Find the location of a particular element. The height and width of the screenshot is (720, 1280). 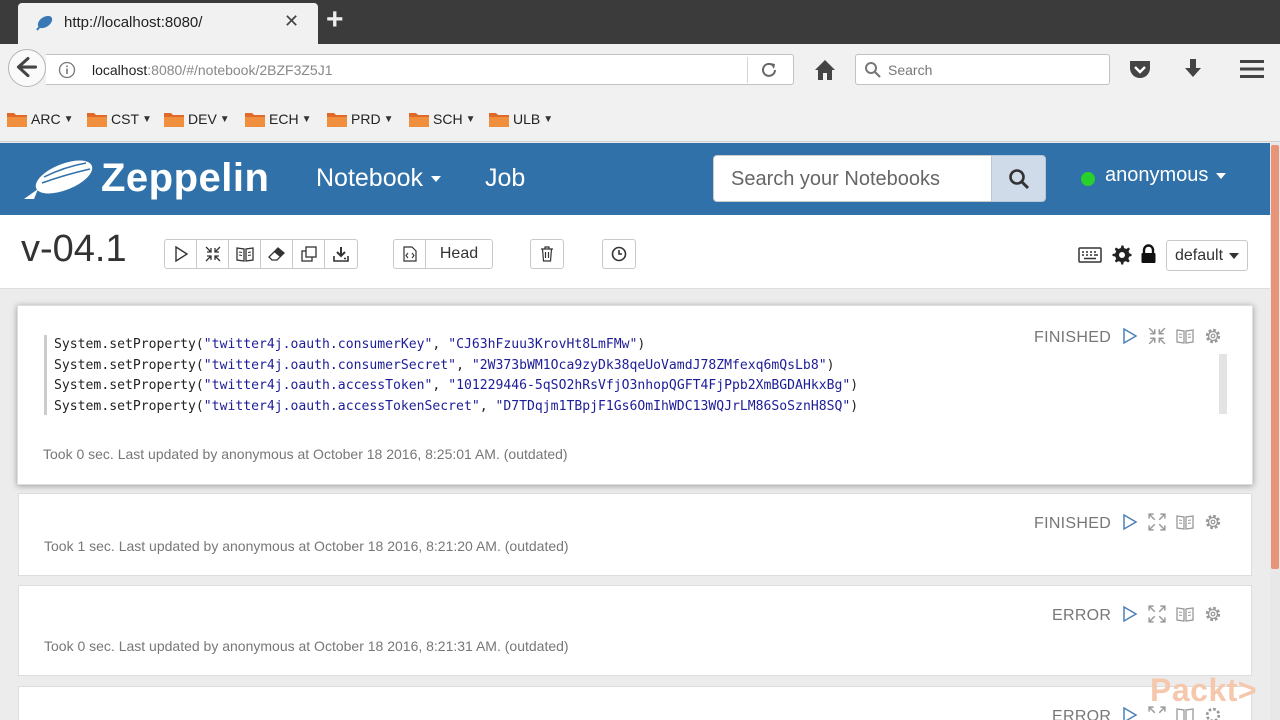

interpreter-binding-dropdown: default is located at coordinates (1207, 255).